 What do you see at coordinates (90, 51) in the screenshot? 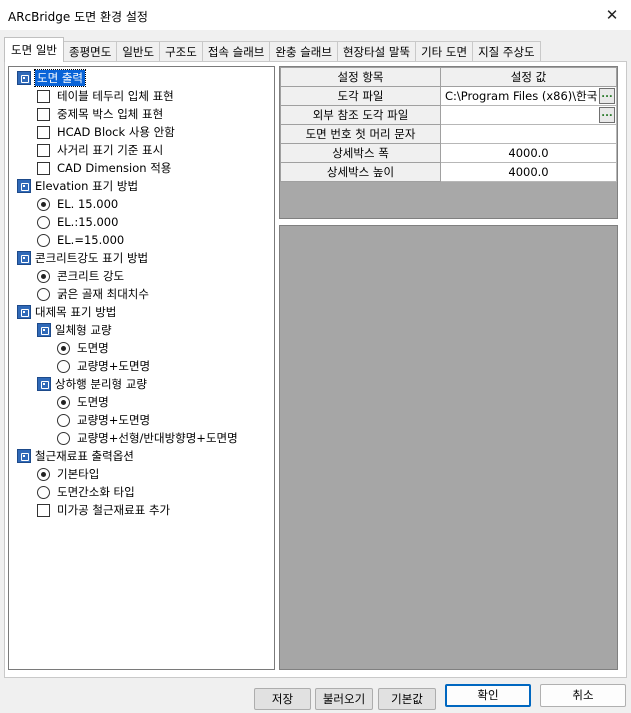
I see `tab-profile-plan: 종평면도` at bounding box center [90, 51].